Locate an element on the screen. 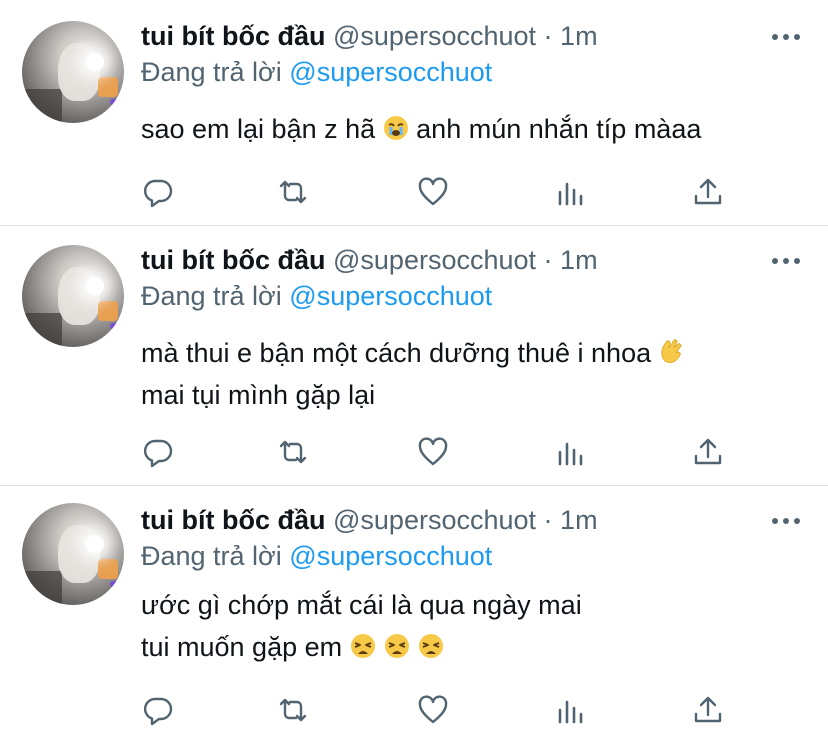  tweet-text-line: tui muốn gặp em is located at coordinates (245, 647).